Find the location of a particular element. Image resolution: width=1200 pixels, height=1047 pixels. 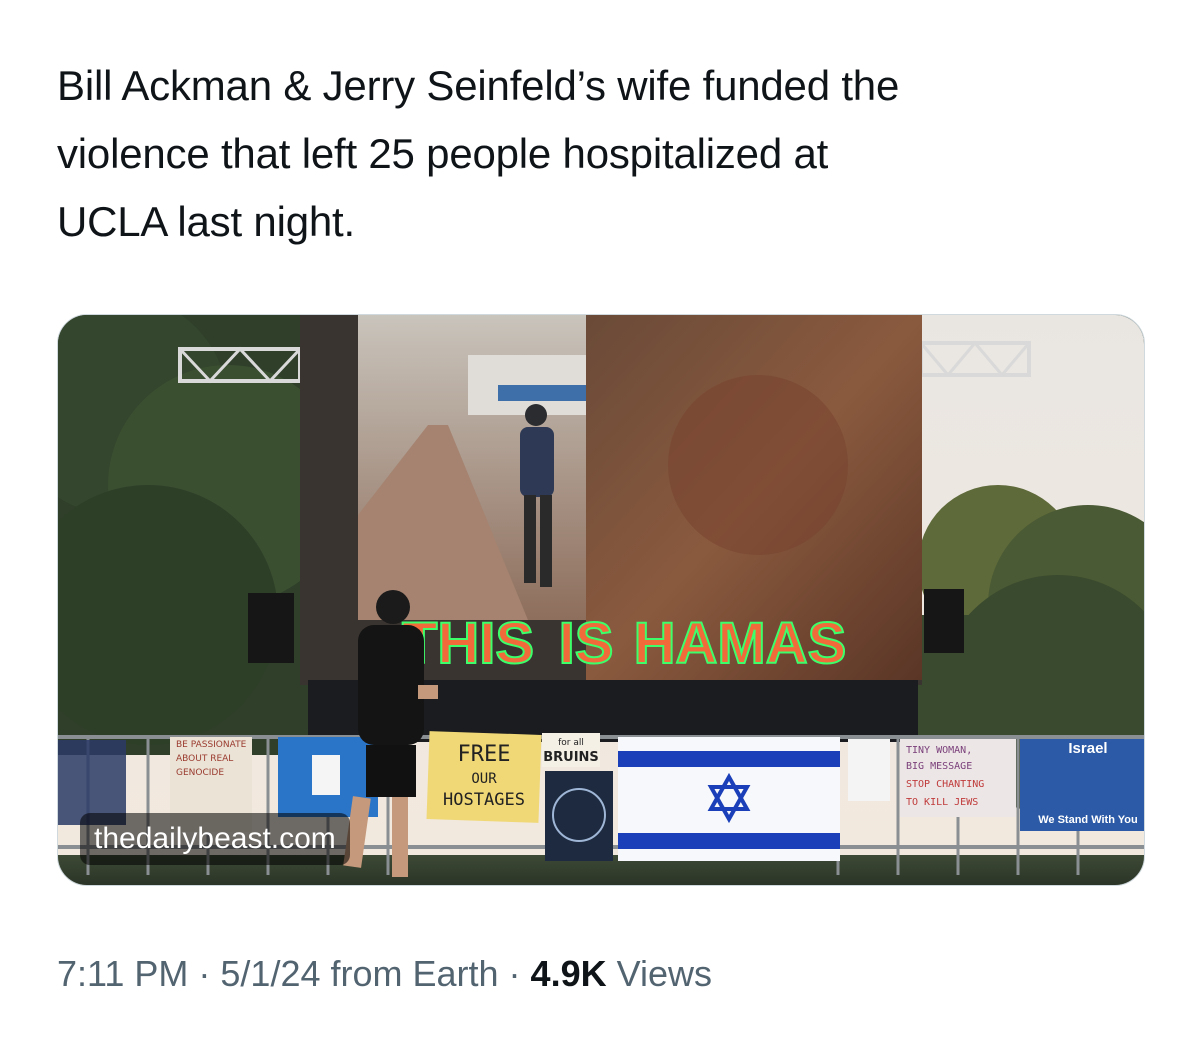

sign-text: ABOUT REAL is located at coordinates (204, 759).